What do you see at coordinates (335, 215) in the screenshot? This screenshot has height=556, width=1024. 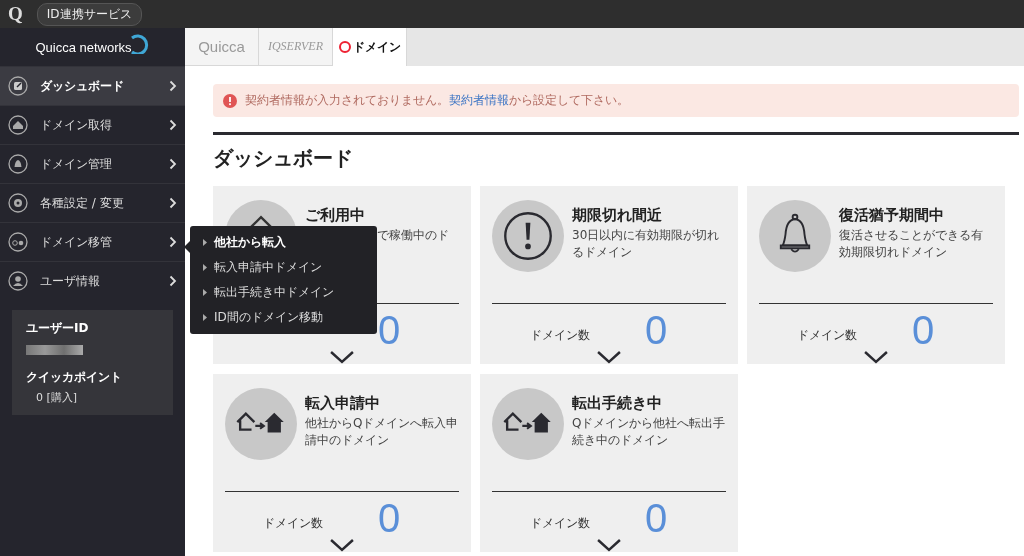 I see `card-title: ご利用中` at bounding box center [335, 215].